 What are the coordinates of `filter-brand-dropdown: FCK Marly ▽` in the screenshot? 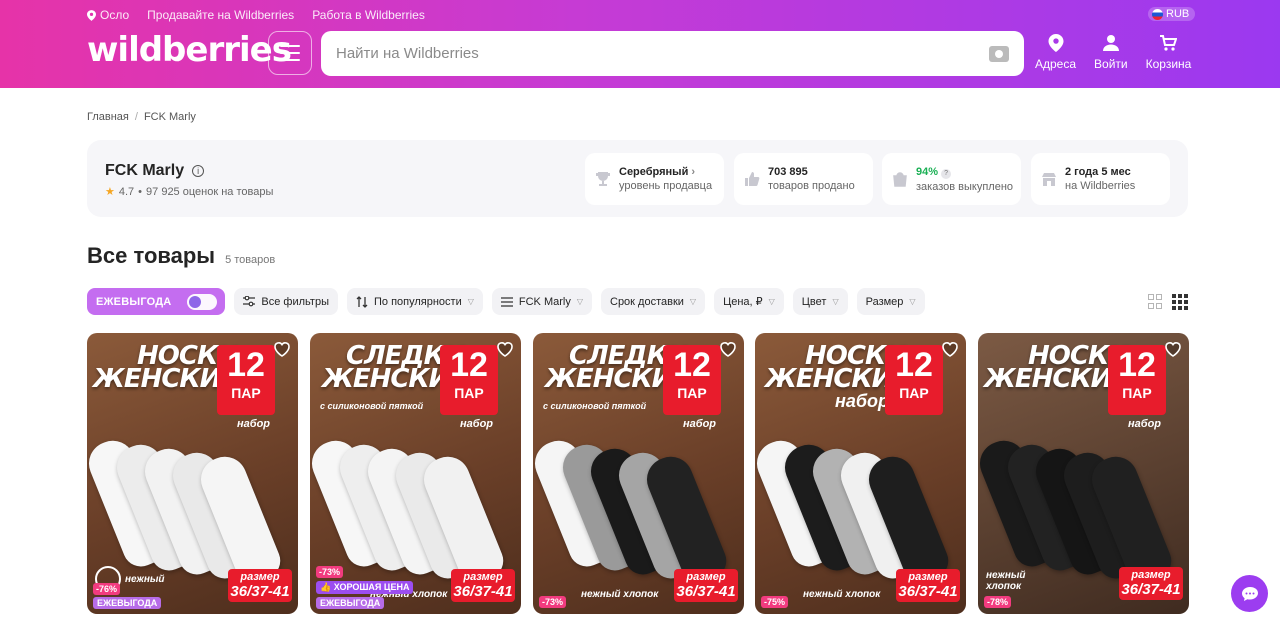 It's located at (541, 301).